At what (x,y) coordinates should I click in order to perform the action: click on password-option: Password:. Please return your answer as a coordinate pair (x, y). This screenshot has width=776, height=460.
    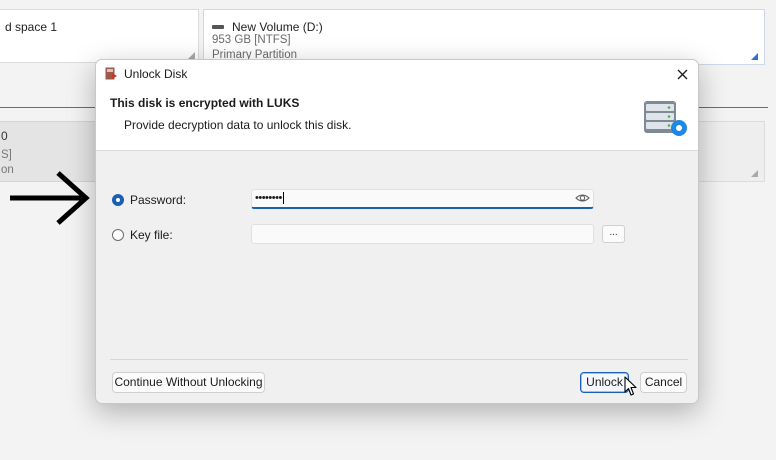
    Looking at the image, I should click on (149, 200).